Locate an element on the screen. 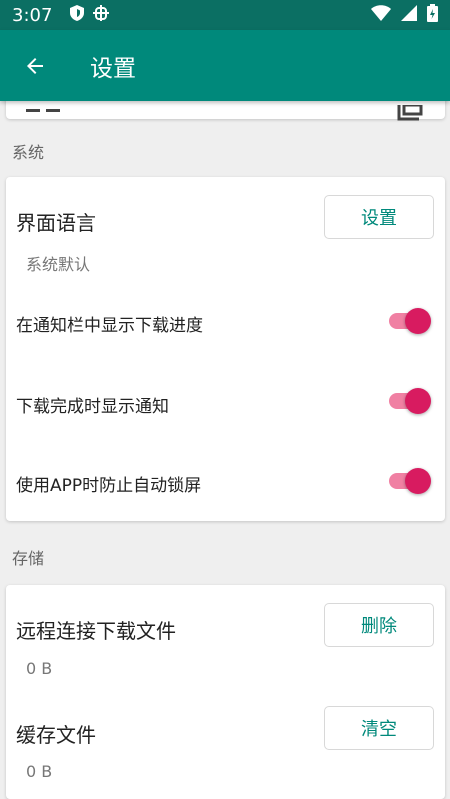 The width and height of the screenshot is (450, 799). back-button is located at coordinates (35, 65).